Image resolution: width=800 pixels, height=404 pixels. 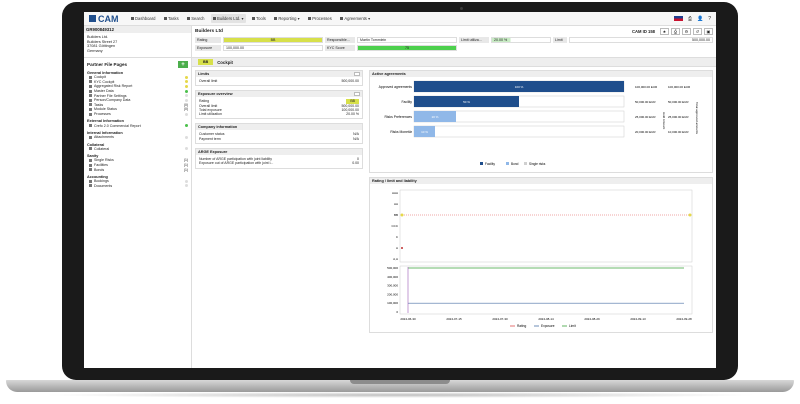 What do you see at coordinates (104, 137) in the screenshot?
I see `sidebar-item-label: Attachments` at bounding box center [104, 137].